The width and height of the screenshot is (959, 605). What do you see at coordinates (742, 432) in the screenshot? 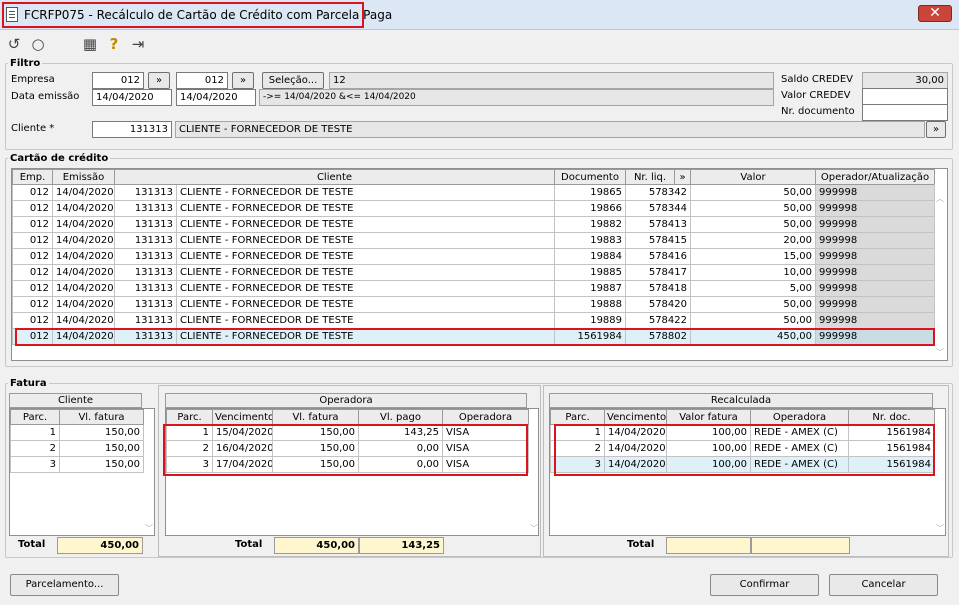
I see `table-row: 1 14/04/2020 100,00 REDE - AMEX (C) 1561984` at bounding box center [742, 432].